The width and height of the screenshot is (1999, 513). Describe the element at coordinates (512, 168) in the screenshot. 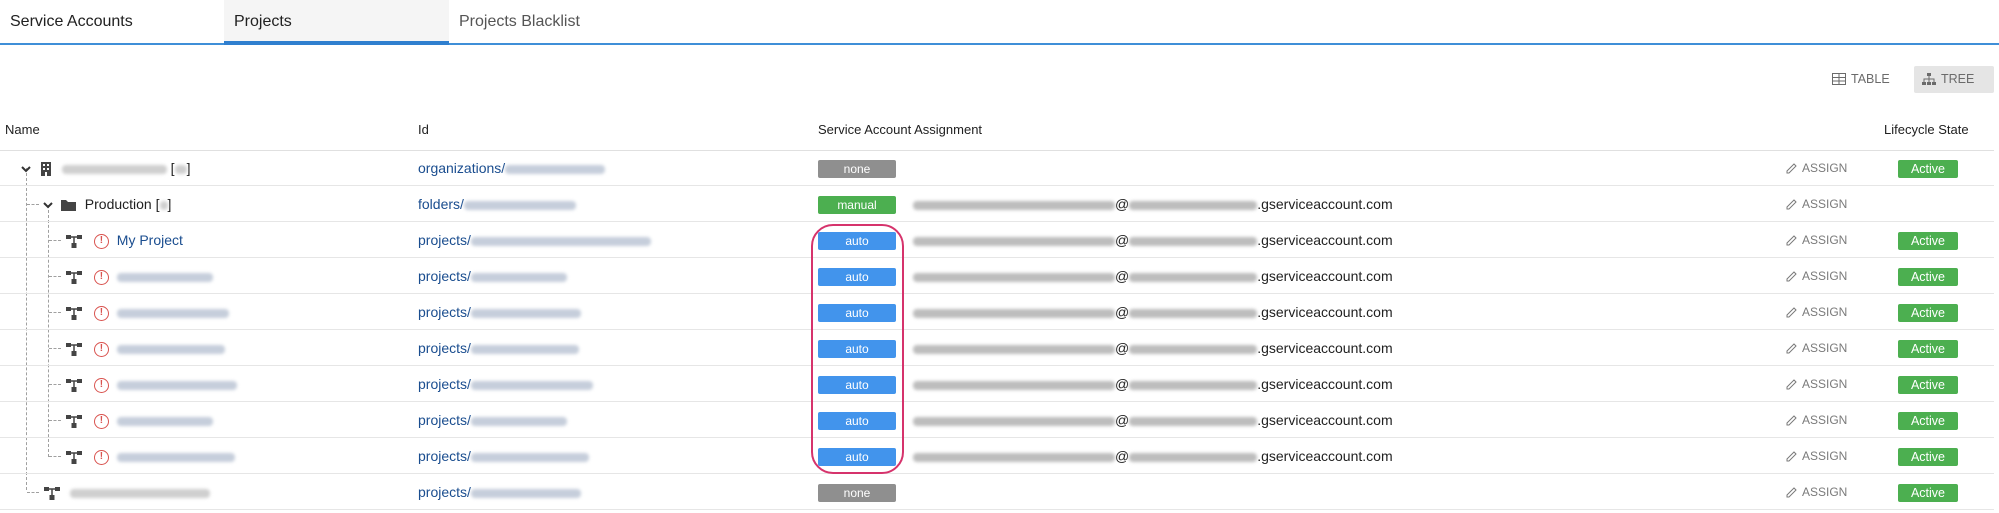

I see `id-cell: organizations/` at that location.